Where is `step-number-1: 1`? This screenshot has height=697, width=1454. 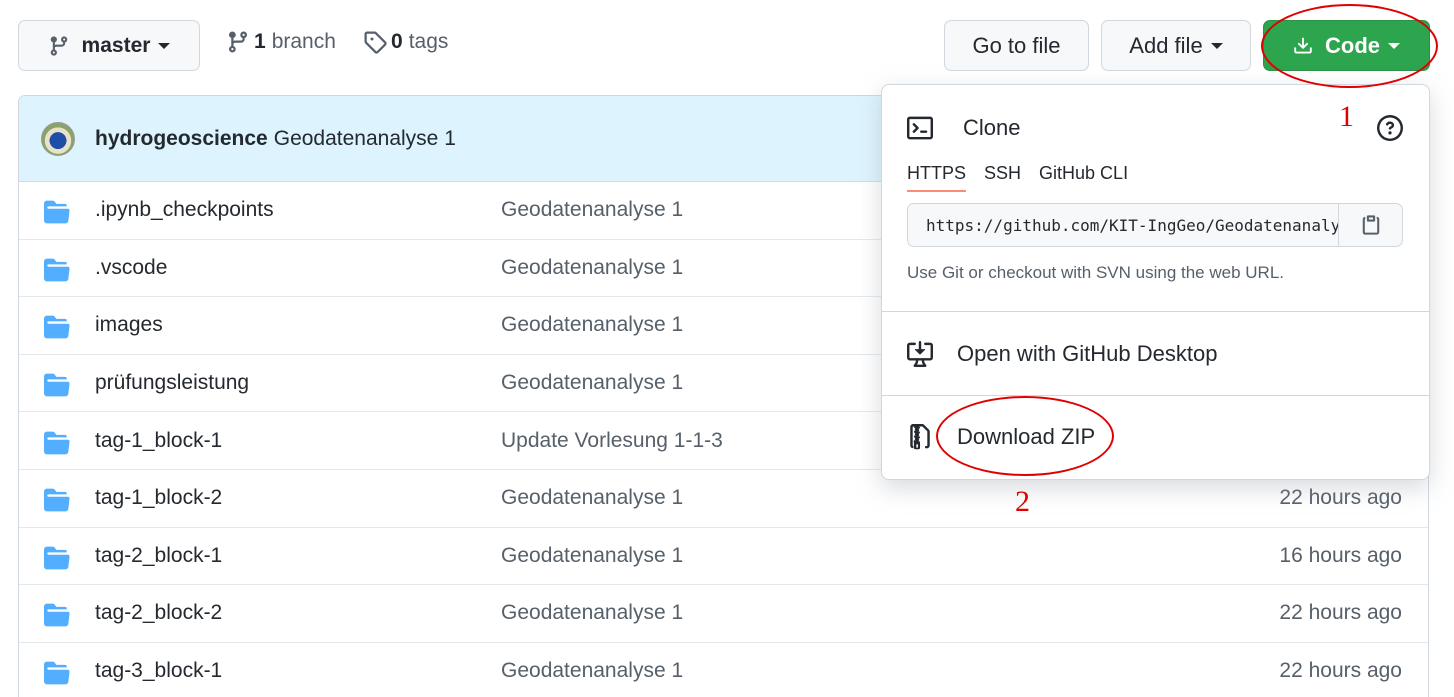 step-number-1: 1 is located at coordinates (1346, 116).